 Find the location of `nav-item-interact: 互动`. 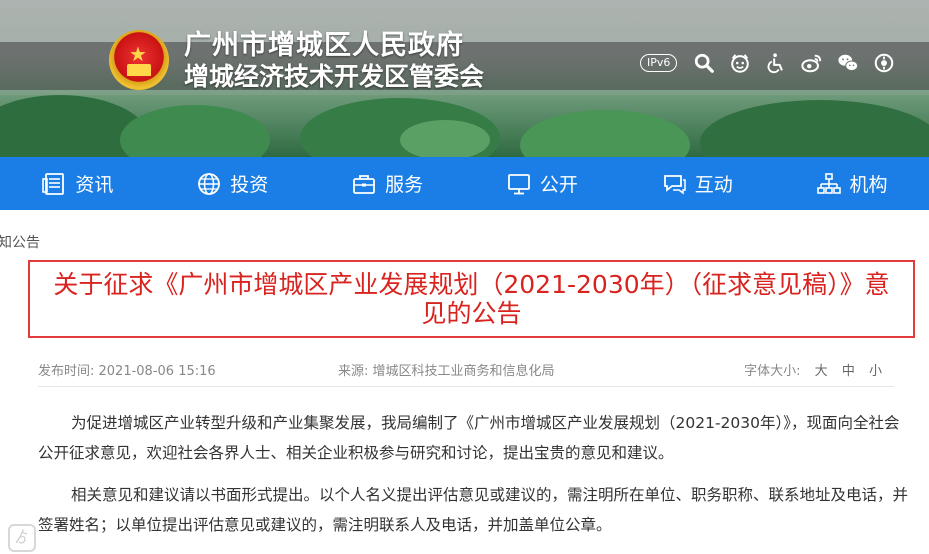

nav-item-interact: 互动 is located at coordinates (696, 183).